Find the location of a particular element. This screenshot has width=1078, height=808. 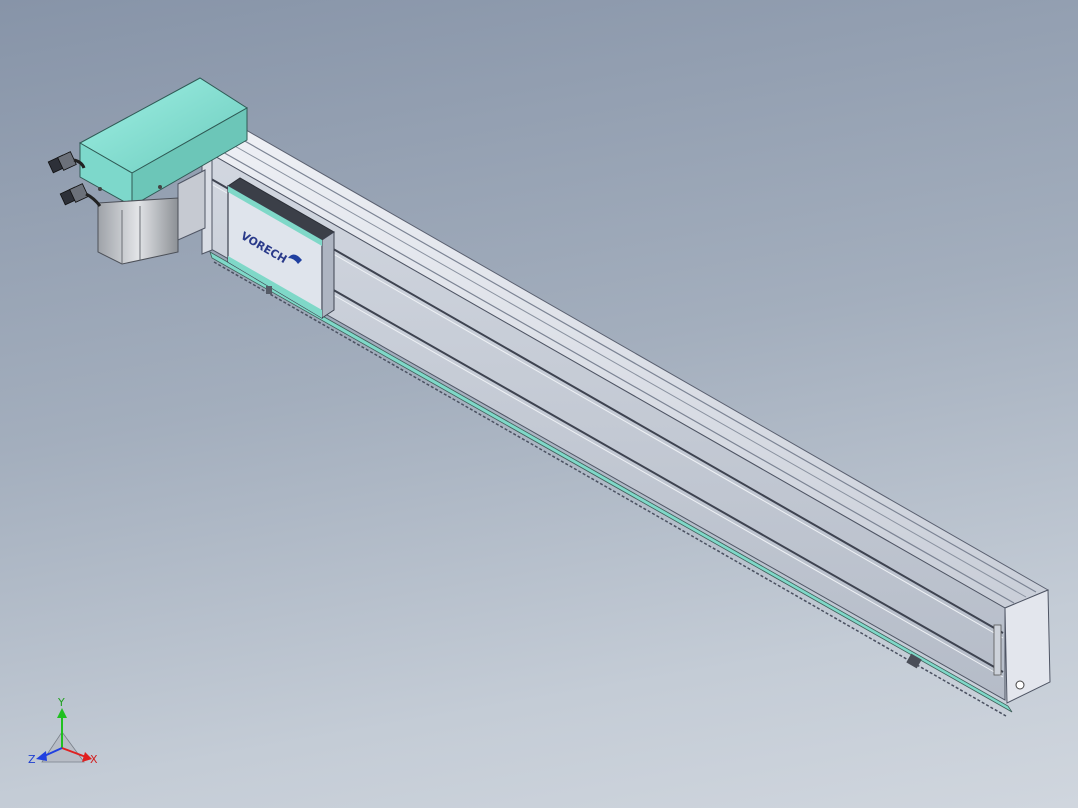

motor-body is located at coordinates (138, 231).